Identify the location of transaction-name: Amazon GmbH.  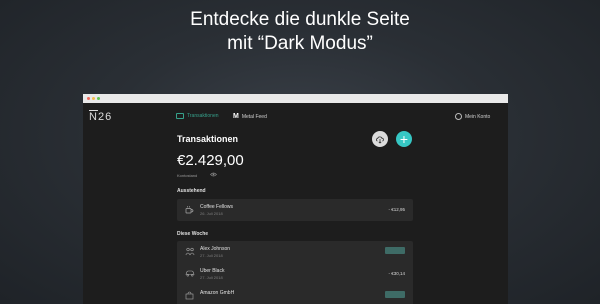
(217, 293).